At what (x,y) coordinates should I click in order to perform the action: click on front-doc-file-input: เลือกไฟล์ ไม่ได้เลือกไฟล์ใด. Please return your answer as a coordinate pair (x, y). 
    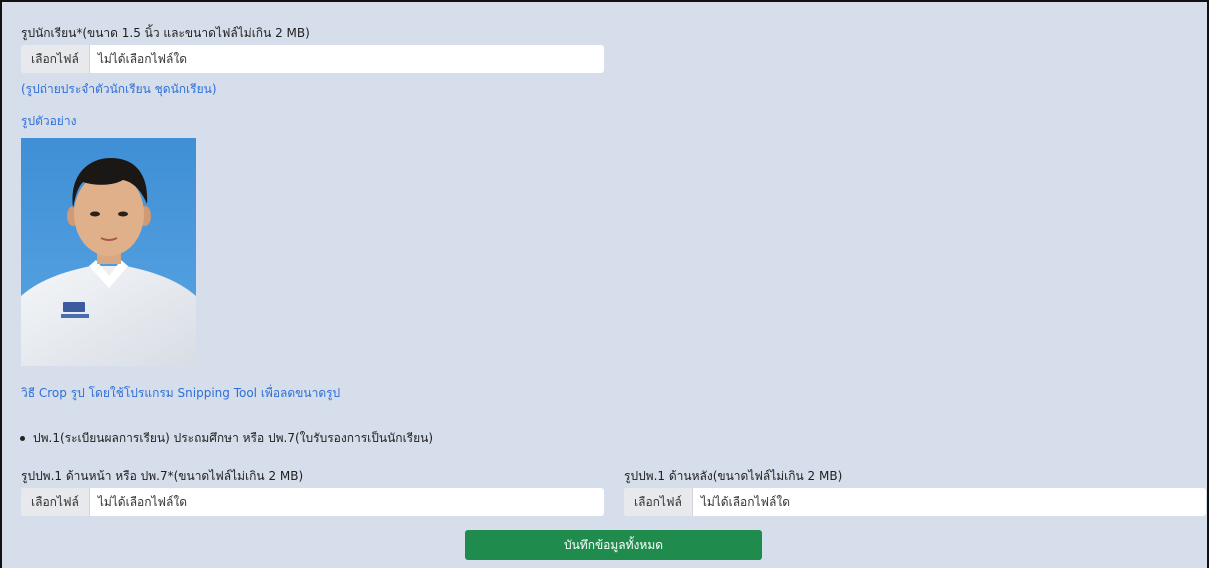
    Looking at the image, I should click on (312, 502).